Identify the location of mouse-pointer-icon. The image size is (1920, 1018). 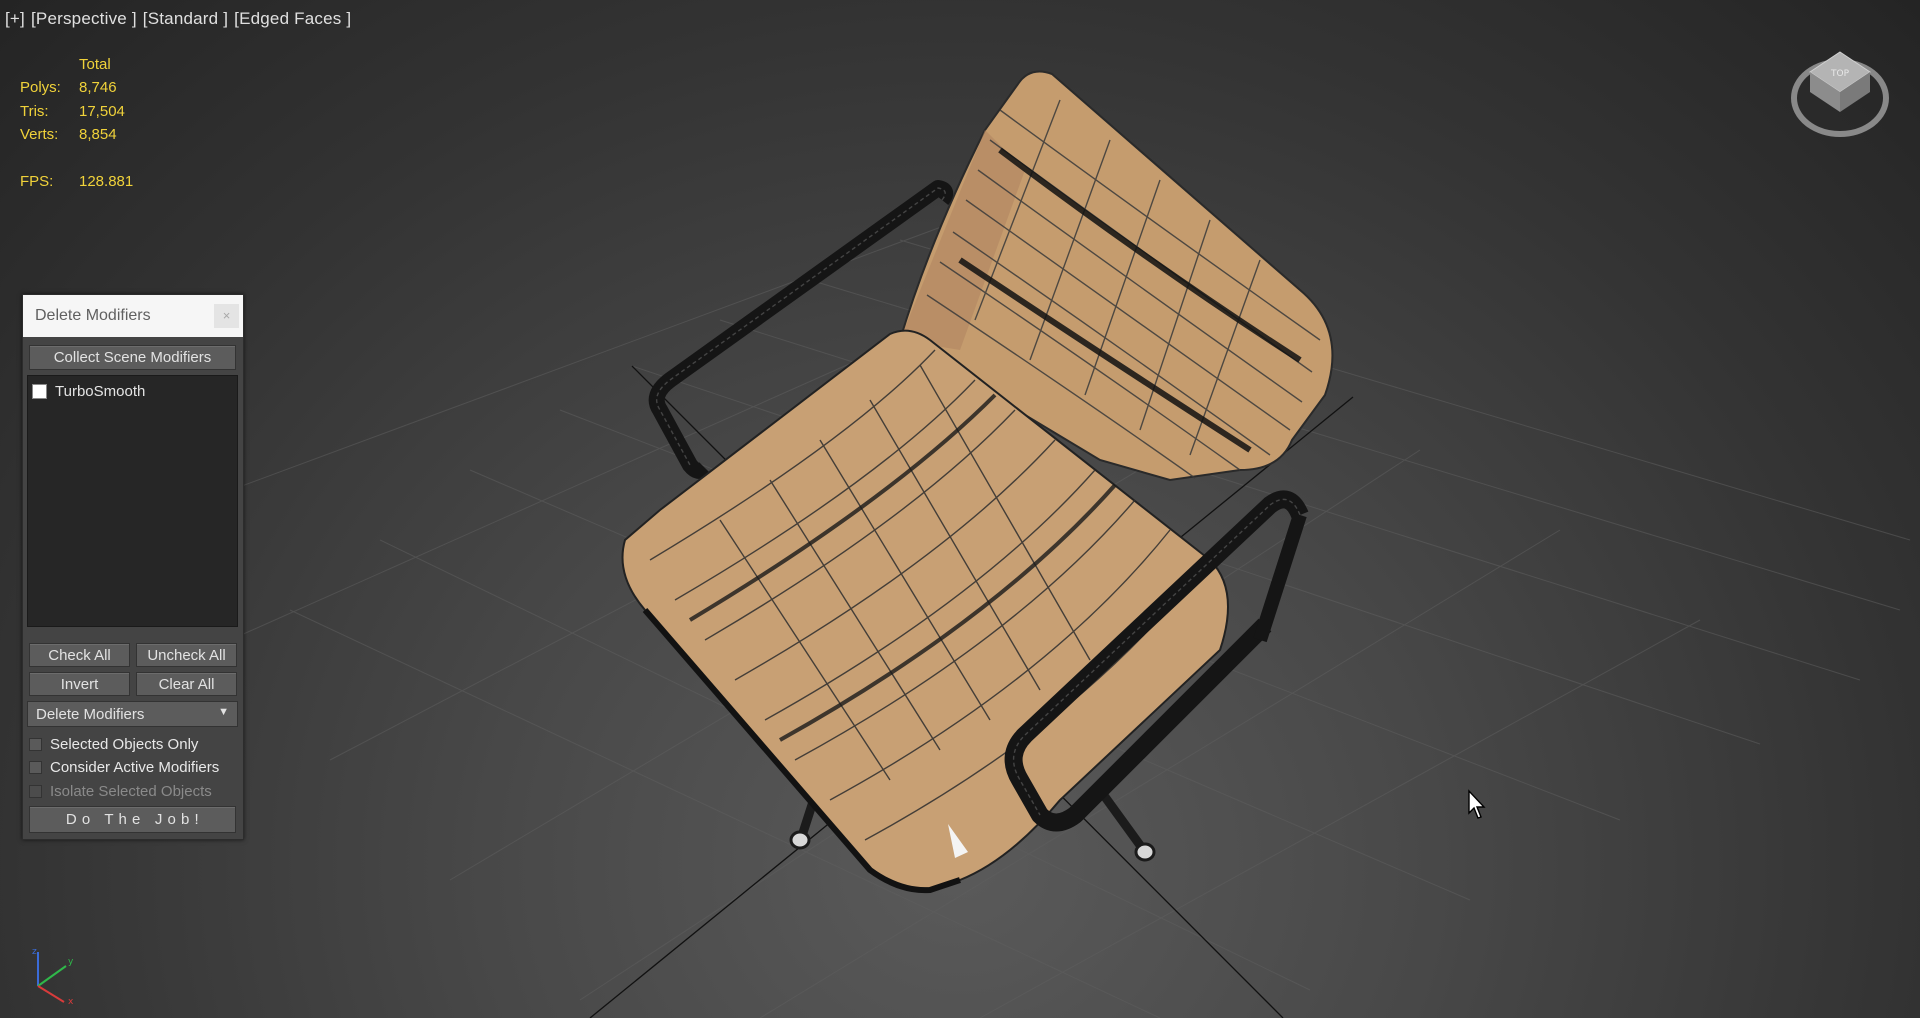
(1477, 805).